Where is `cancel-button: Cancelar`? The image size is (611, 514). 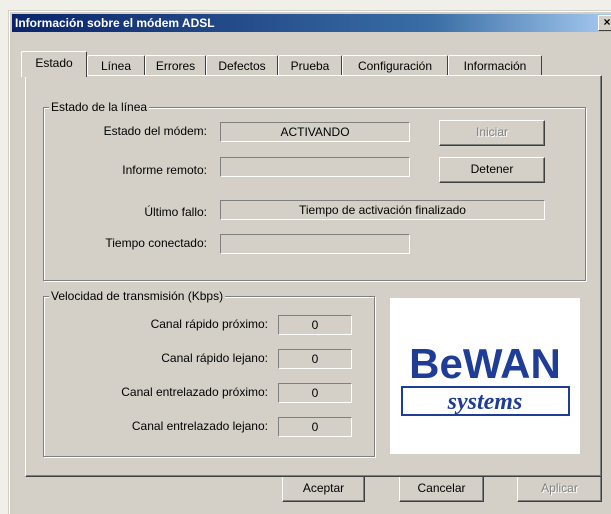 cancel-button: Cancelar is located at coordinates (441, 489).